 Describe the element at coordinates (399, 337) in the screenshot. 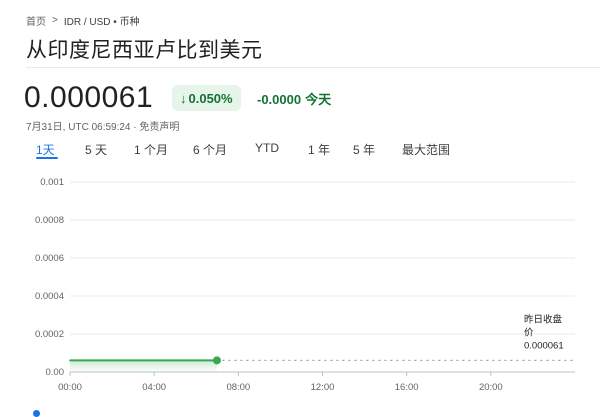

I see `chart-annotation: 昨日收盘价 0.000061` at that location.